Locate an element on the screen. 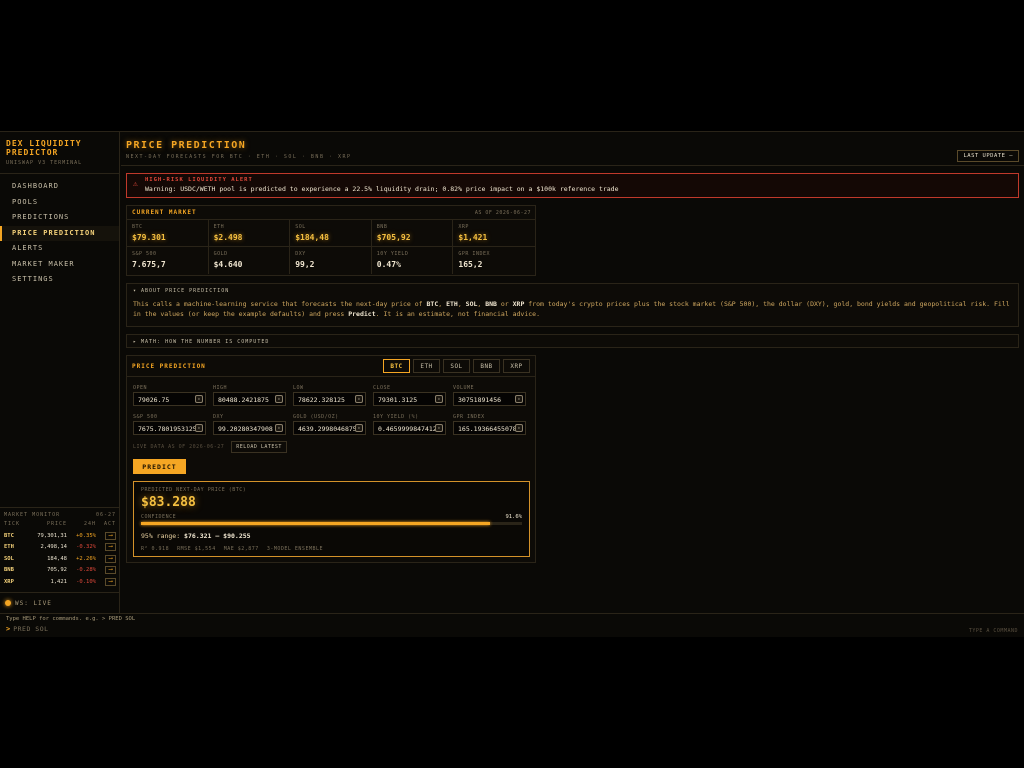 The width and height of the screenshot is (1024, 768). result-label: PREDICTED NEXT-DAY PRICE (BTC) is located at coordinates (194, 490).